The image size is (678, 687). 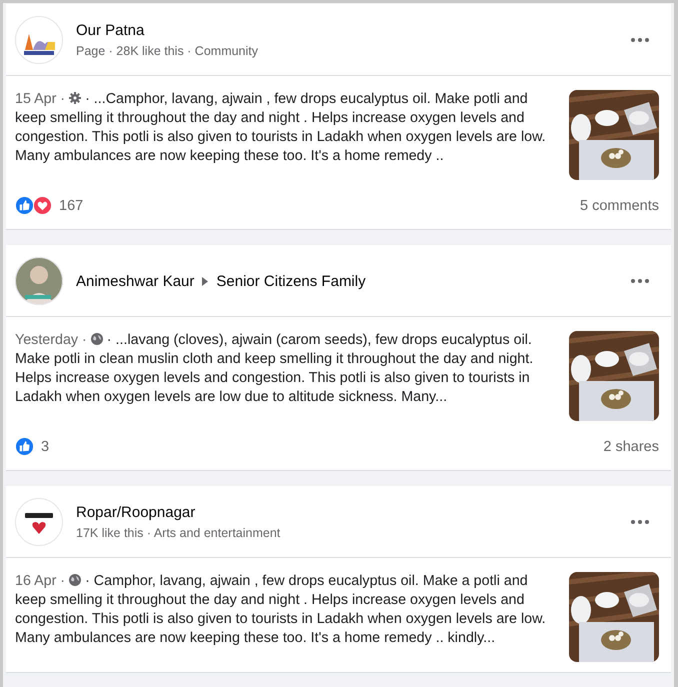 What do you see at coordinates (71, 206) in the screenshot?
I see `reaction-count: 167` at bounding box center [71, 206].